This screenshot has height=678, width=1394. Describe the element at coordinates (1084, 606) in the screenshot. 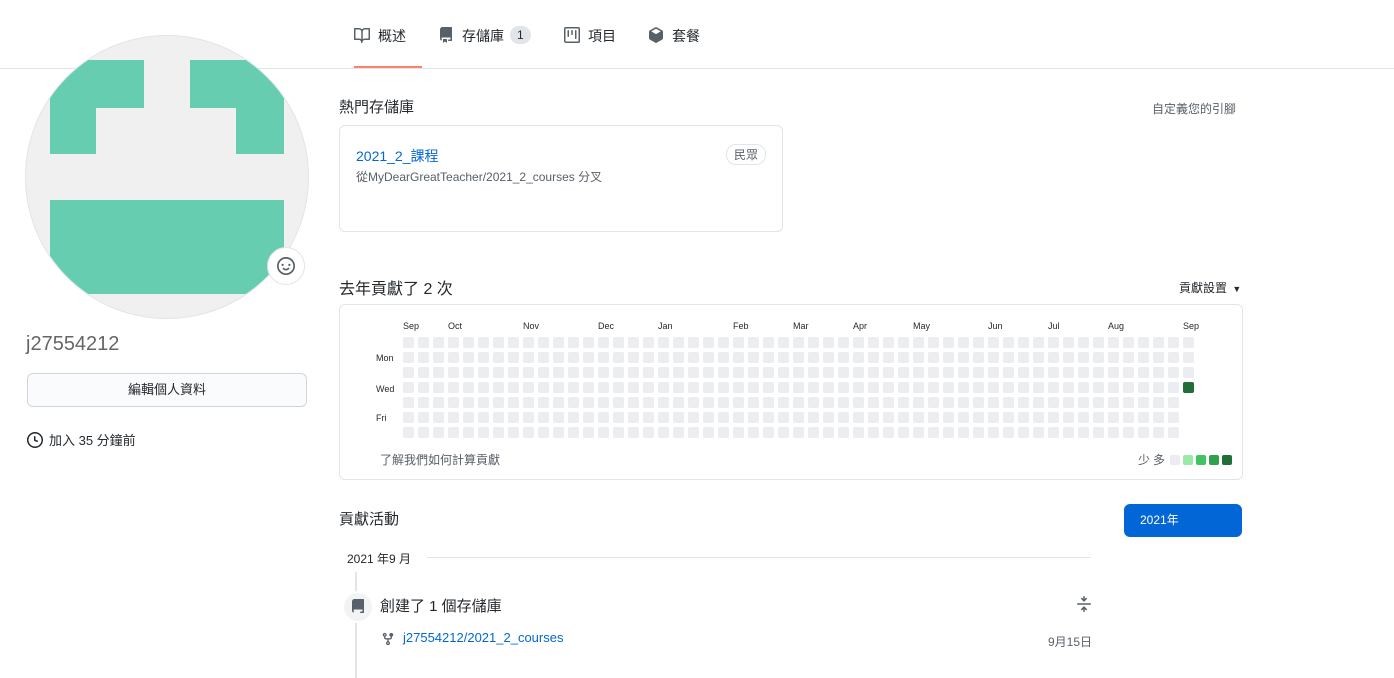

I see `collapse-icon` at that location.